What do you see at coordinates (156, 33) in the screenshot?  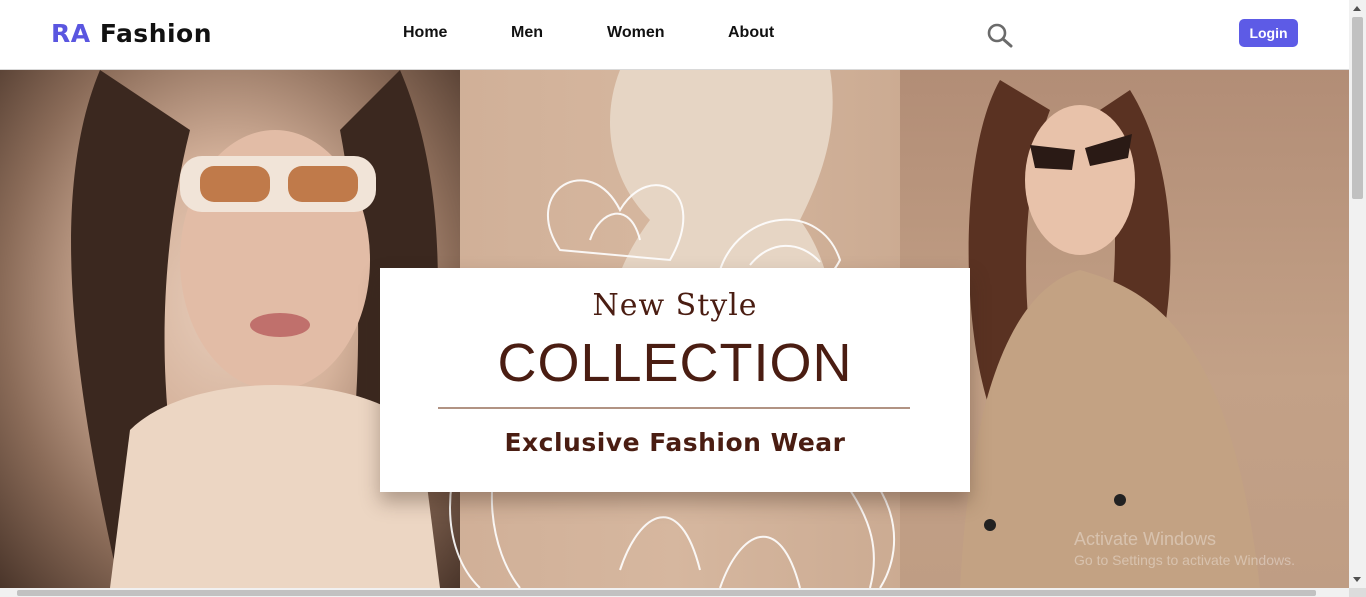 I see `brand-name: Fashion` at bounding box center [156, 33].